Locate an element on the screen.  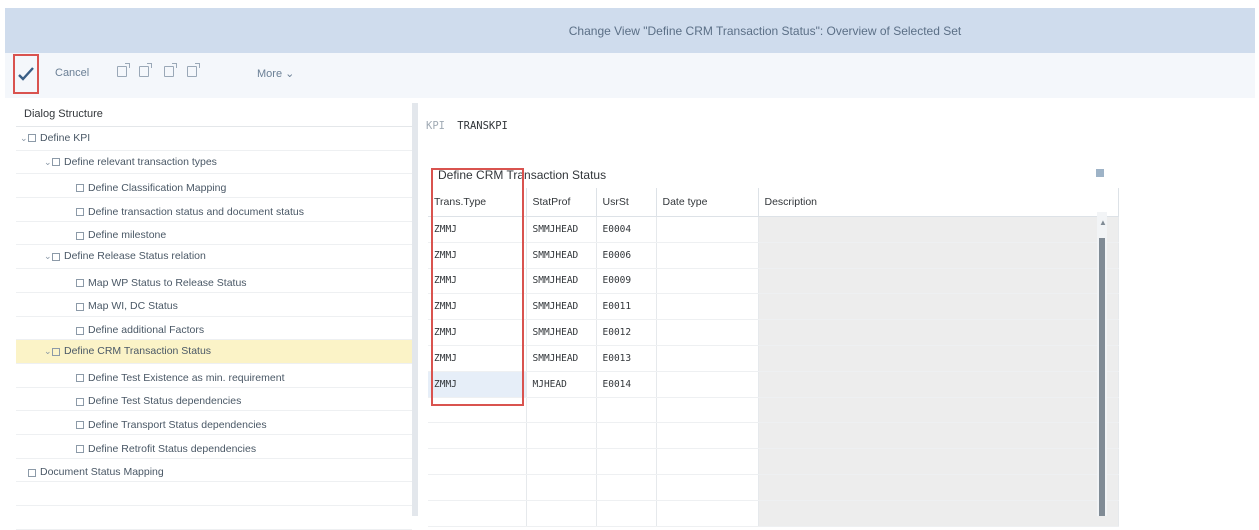
tree-item: Define Classification Mapping is located at coordinates (214, 186).